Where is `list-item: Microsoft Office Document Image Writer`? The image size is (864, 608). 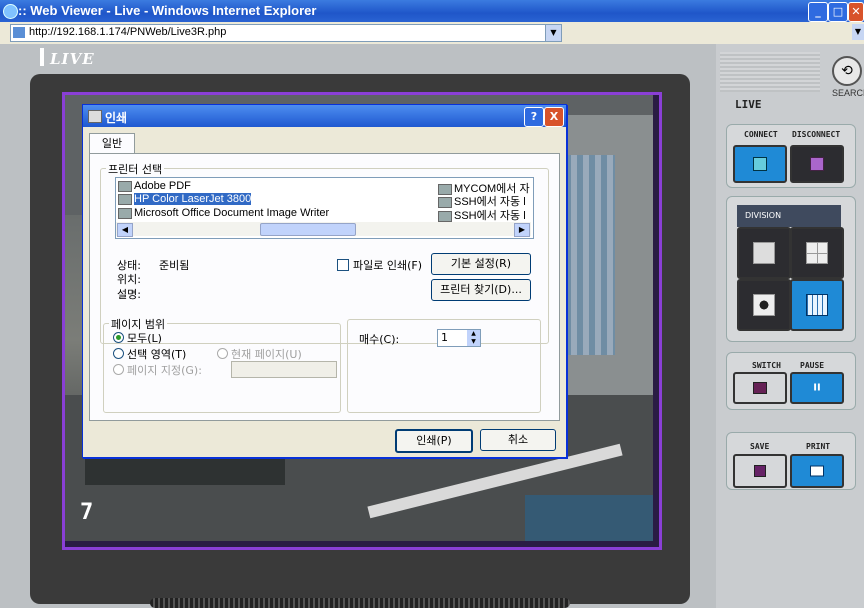
list-item: Microsoft Office Document Image Writer is located at coordinates (223, 213).